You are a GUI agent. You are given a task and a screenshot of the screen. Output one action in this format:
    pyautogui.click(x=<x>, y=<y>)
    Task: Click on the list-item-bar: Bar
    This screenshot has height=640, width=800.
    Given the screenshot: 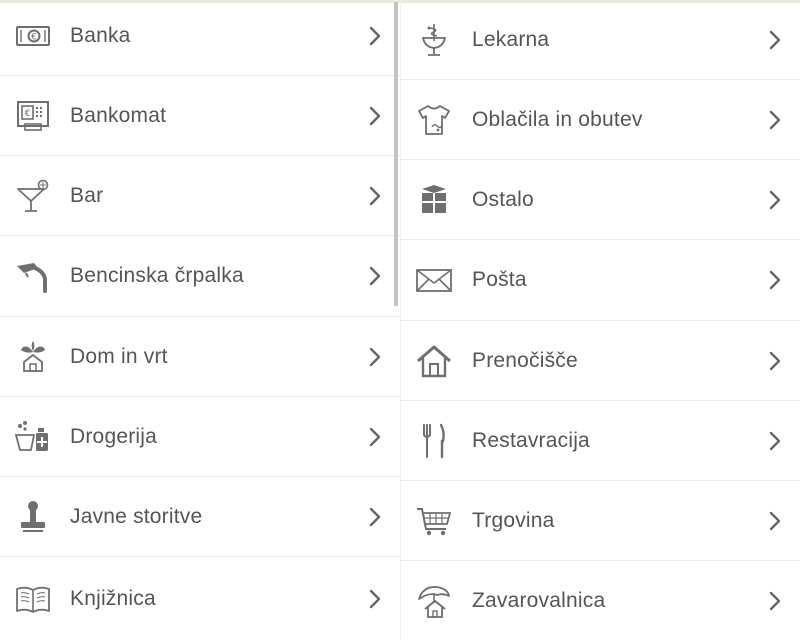 What is the action you would take?
    pyautogui.click(x=200, y=196)
    